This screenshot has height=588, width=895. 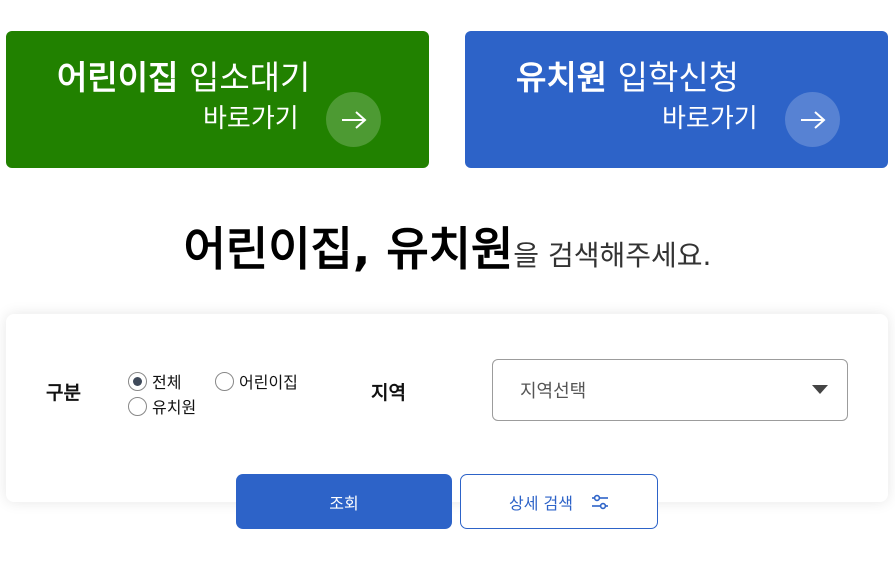 I want to click on search-button: 조회, so click(x=344, y=501).